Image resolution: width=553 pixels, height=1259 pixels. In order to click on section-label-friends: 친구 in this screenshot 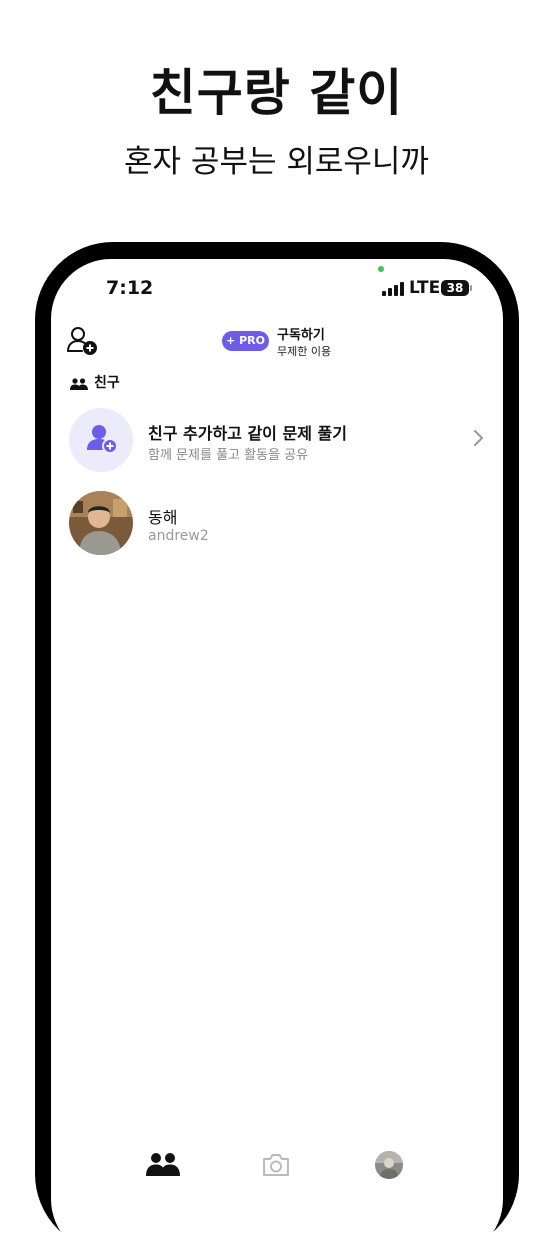, I will do `click(107, 383)`.